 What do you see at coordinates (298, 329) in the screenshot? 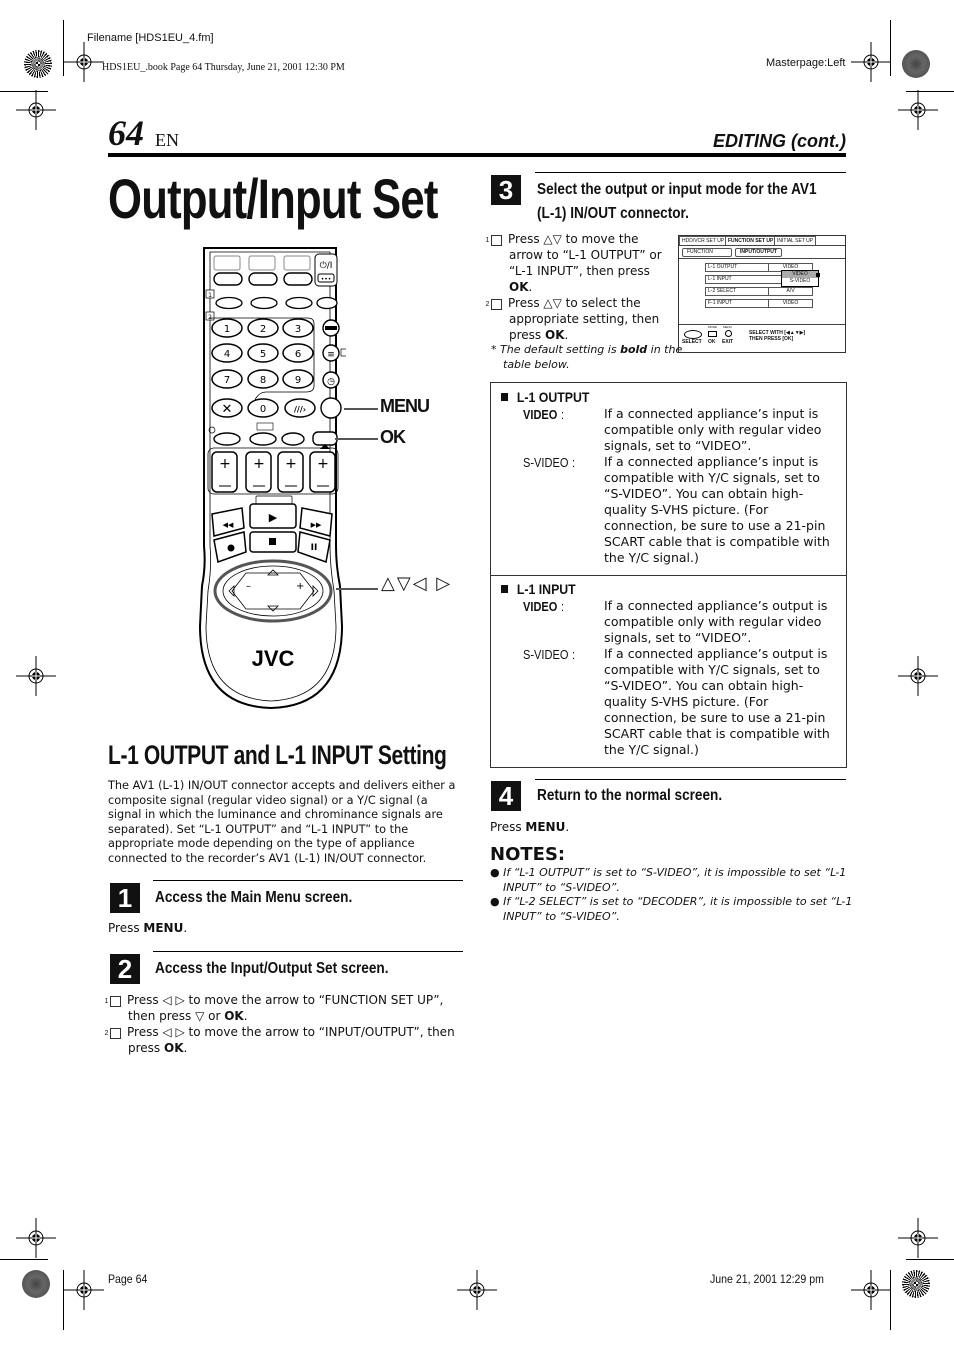
I see `key-3: 3` at bounding box center [298, 329].